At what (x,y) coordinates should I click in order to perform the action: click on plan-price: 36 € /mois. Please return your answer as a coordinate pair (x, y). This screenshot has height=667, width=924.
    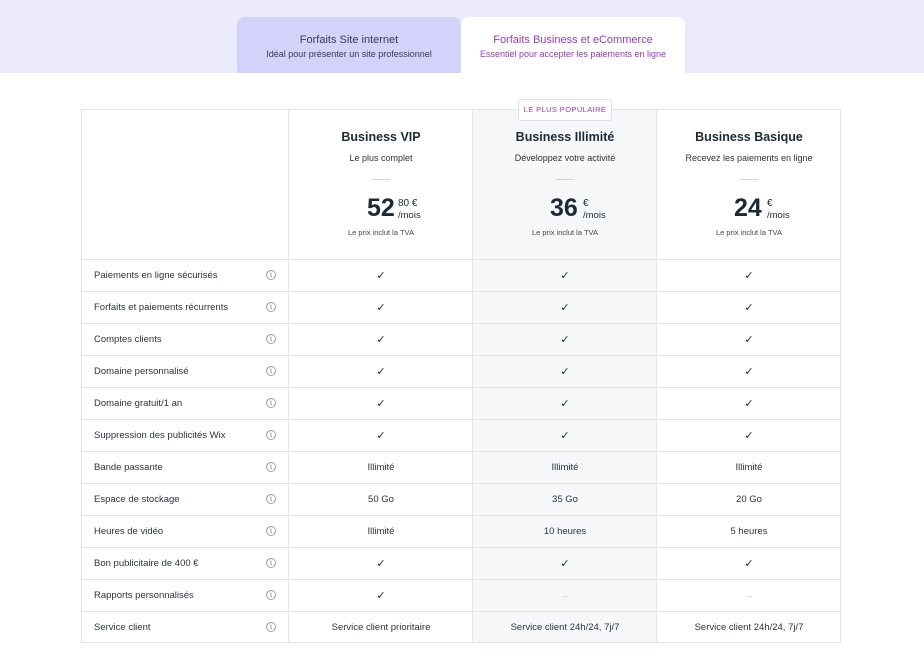
    Looking at the image, I should click on (565, 208).